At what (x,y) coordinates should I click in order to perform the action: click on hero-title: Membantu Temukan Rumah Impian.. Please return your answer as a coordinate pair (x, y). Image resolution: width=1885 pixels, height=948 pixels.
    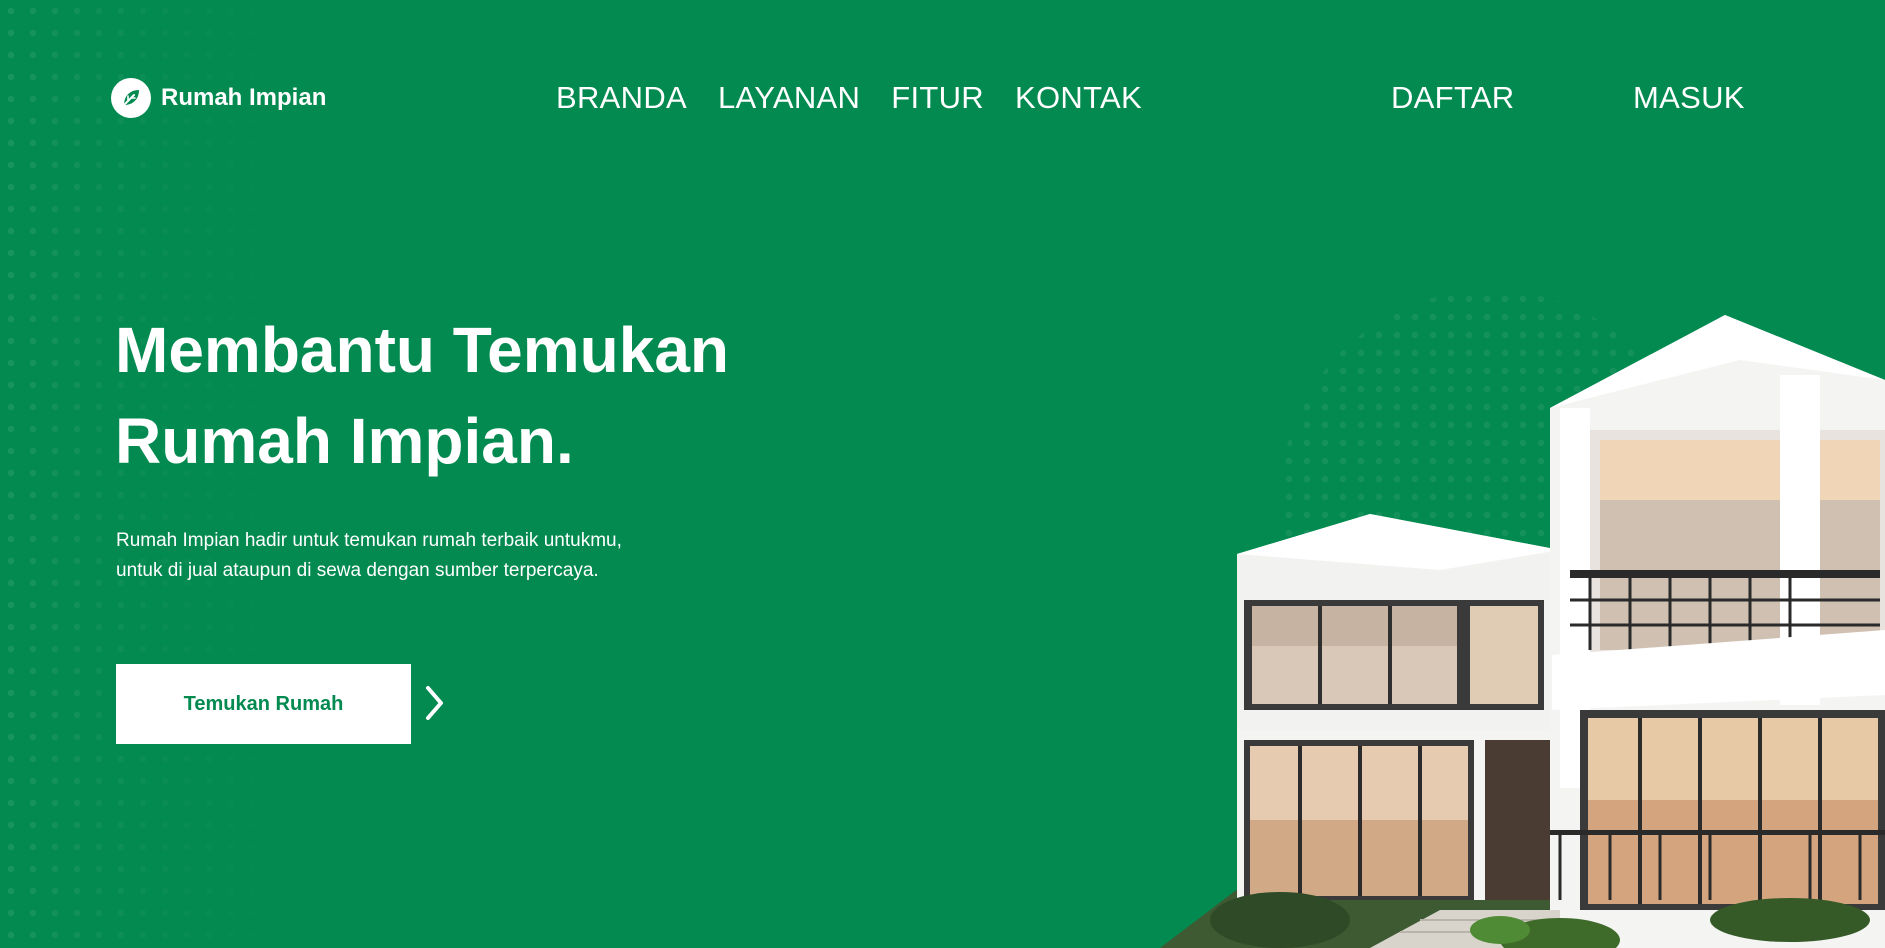
    Looking at the image, I should click on (475, 396).